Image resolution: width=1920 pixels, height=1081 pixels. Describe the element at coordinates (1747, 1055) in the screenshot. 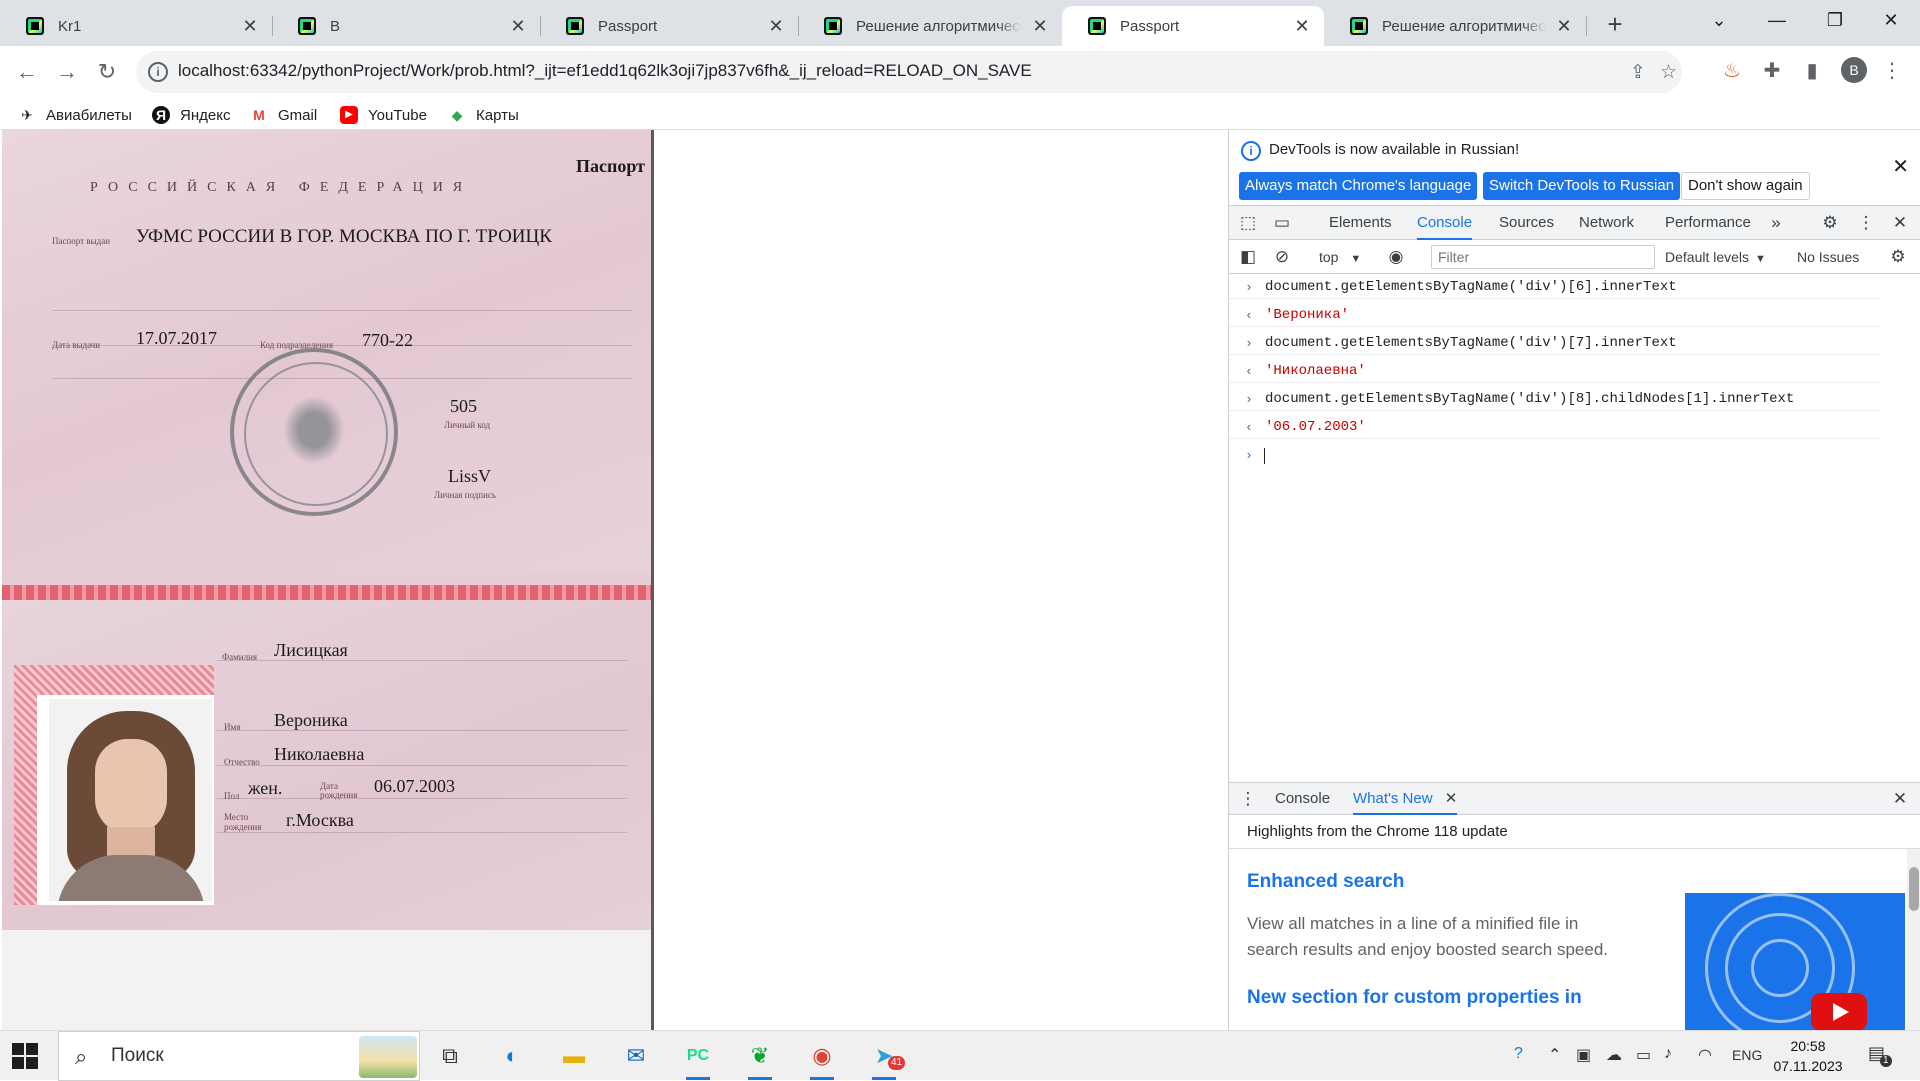

I see `input-language: ENG` at that location.